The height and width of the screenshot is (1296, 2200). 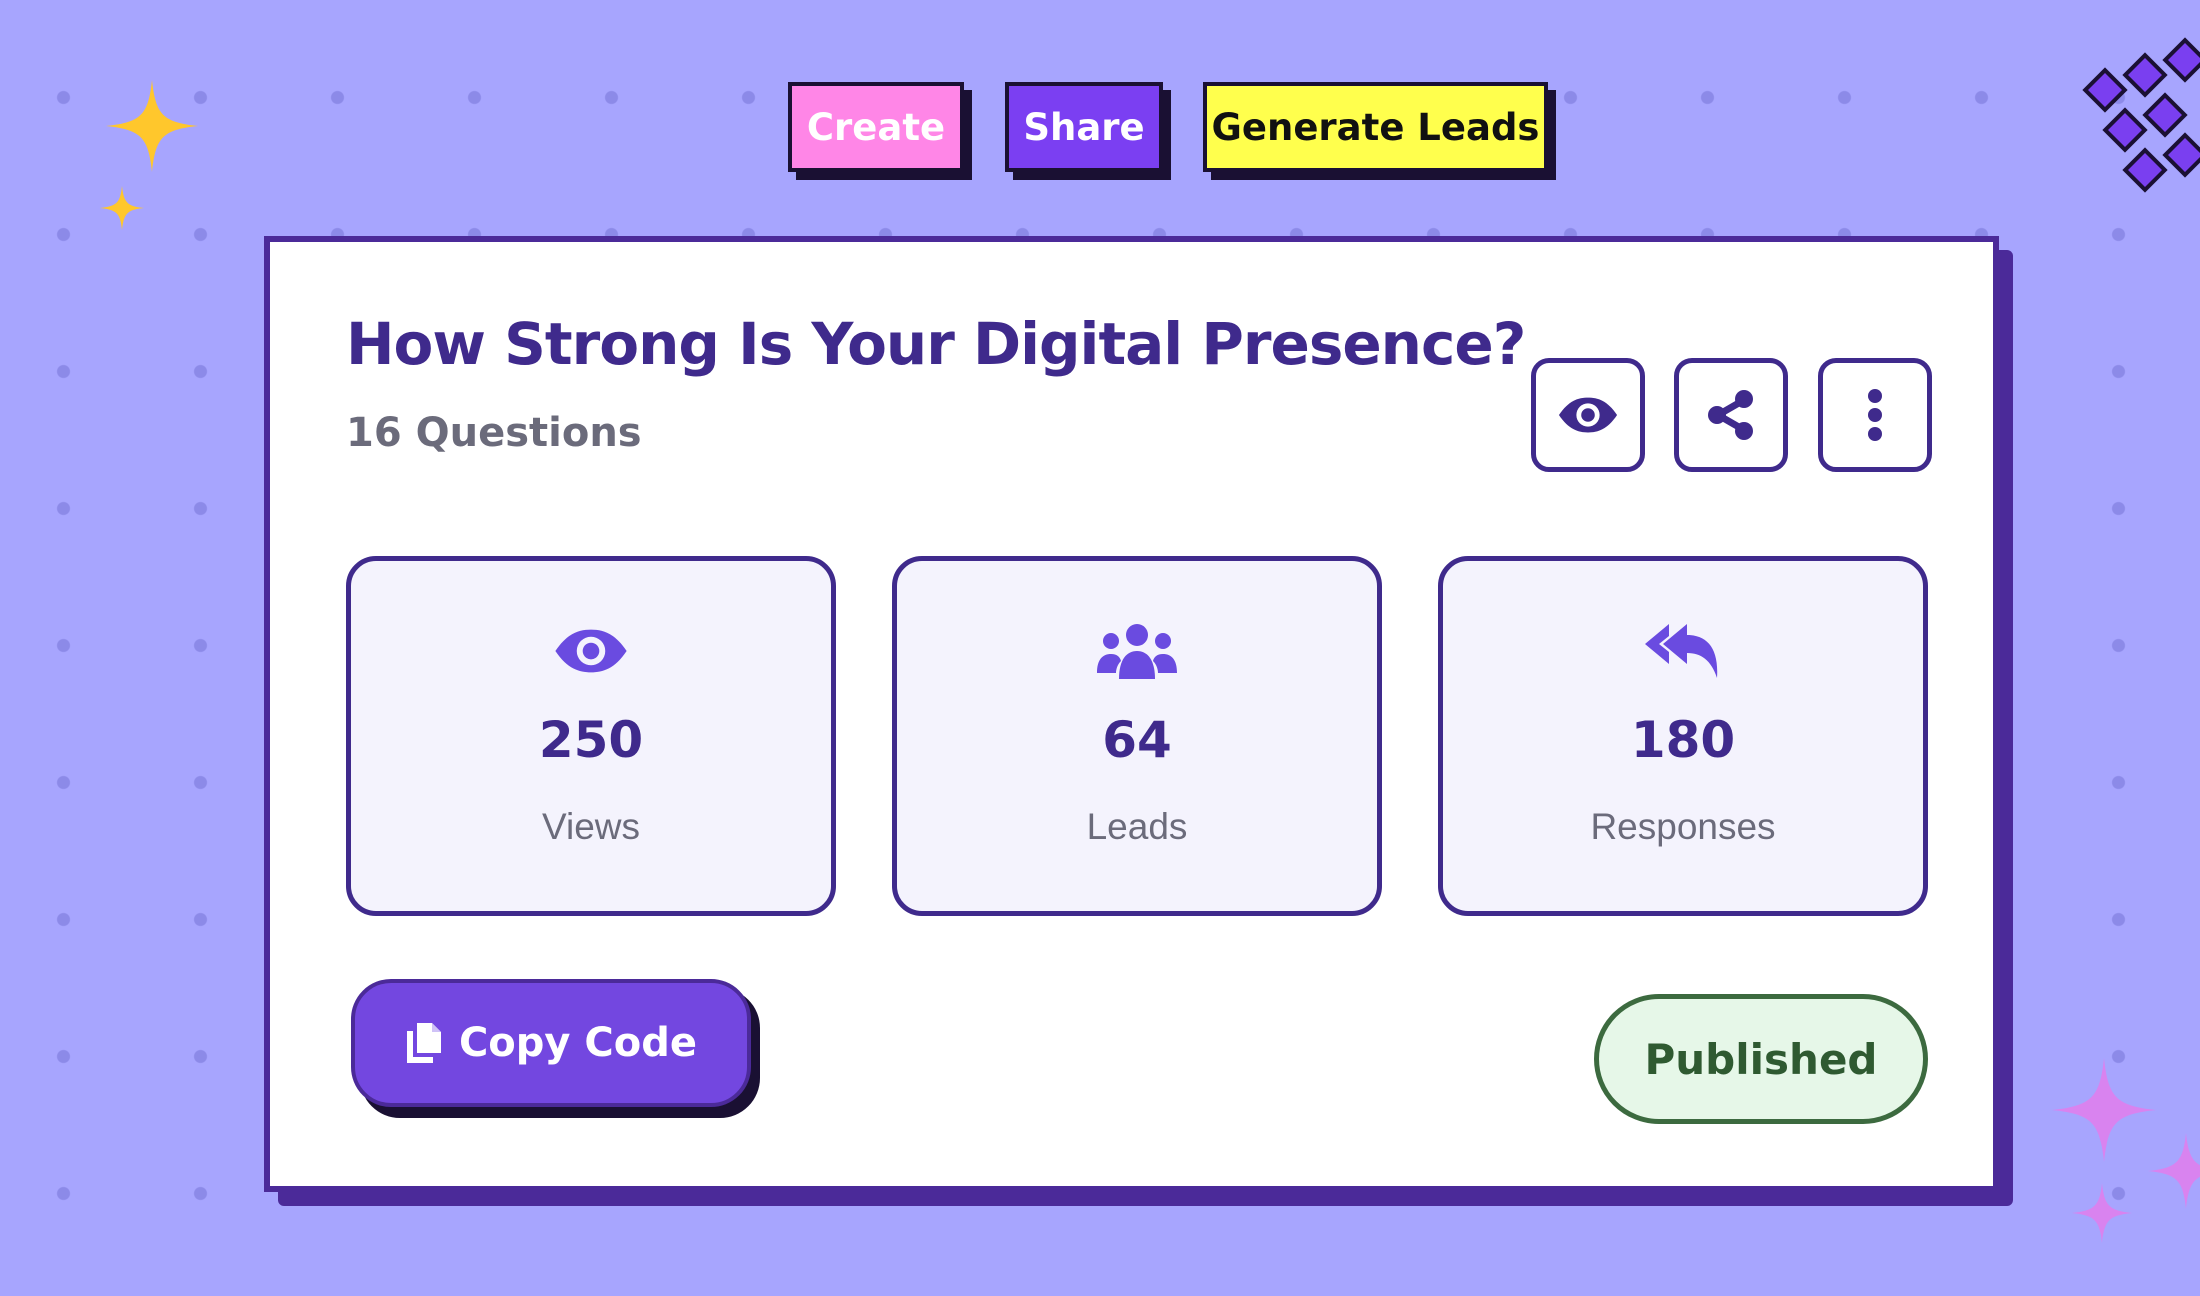 What do you see at coordinates (1084, 127) in the screenshot?
I see `share-tab: Share` at bounding box center [1084, 127].